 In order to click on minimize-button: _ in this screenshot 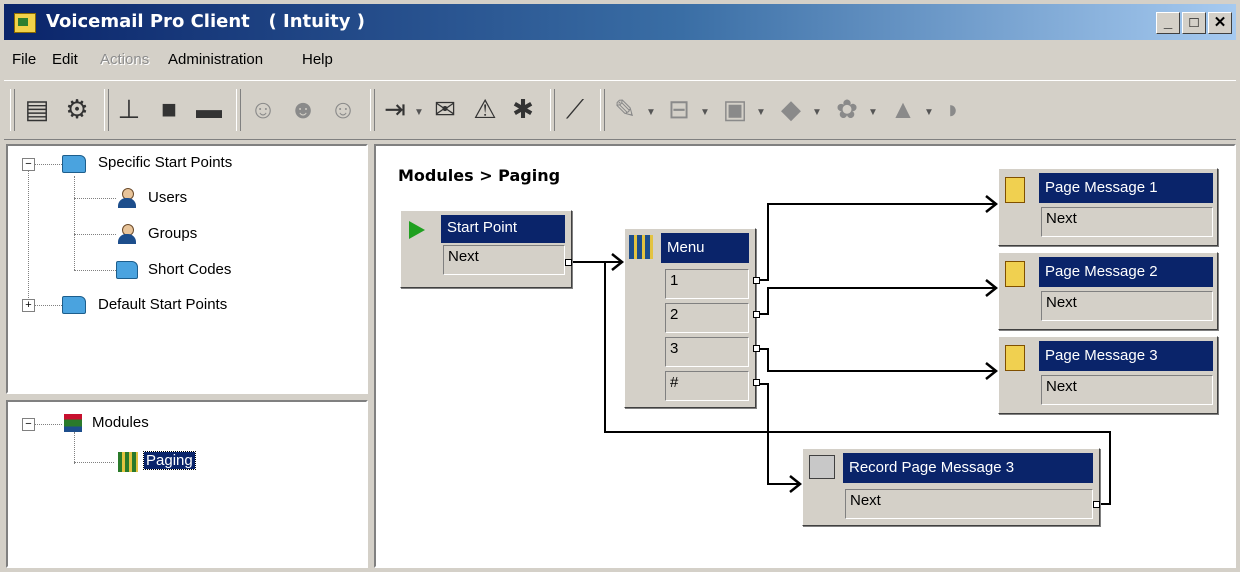, I will do `click(1168, 23)`.